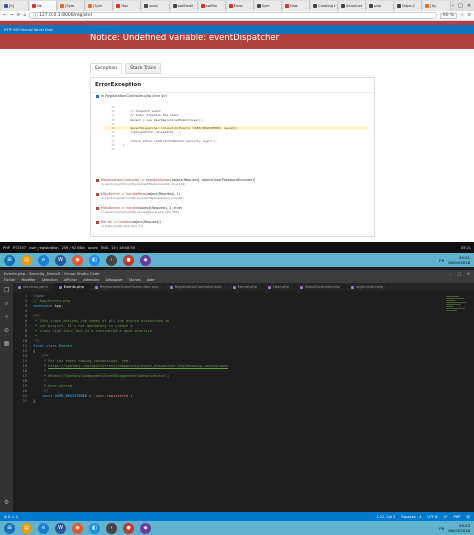 The width and height of the screenshot is (474, 535). What do you see at coordinates (279, 287) in the screenshot?
I see `editor-tab: User.php` at bounding box center [279, 287].